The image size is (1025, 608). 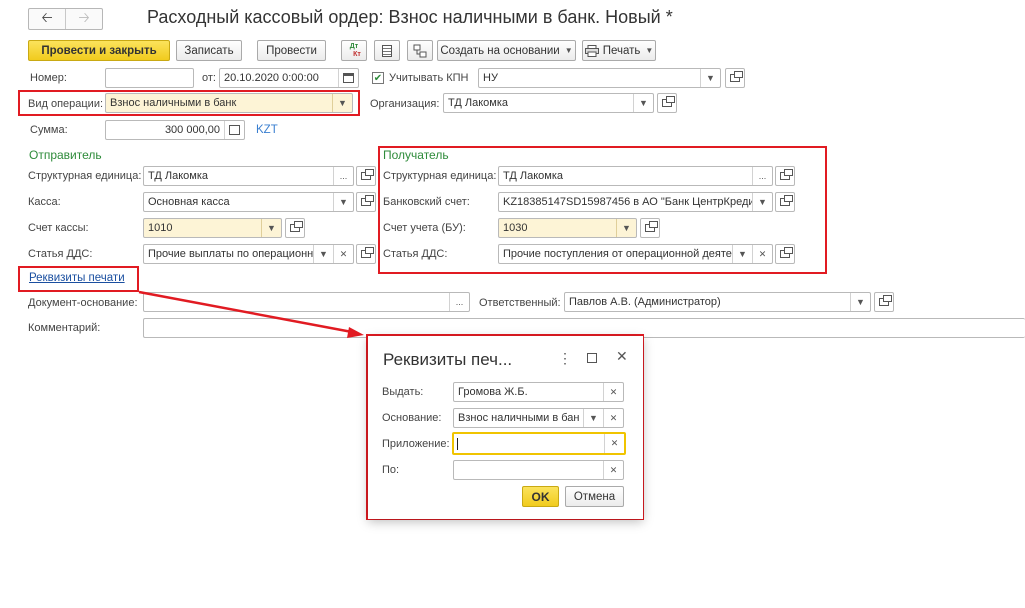 I want to click on close-icon: ✕, so click(x=622, y=356).